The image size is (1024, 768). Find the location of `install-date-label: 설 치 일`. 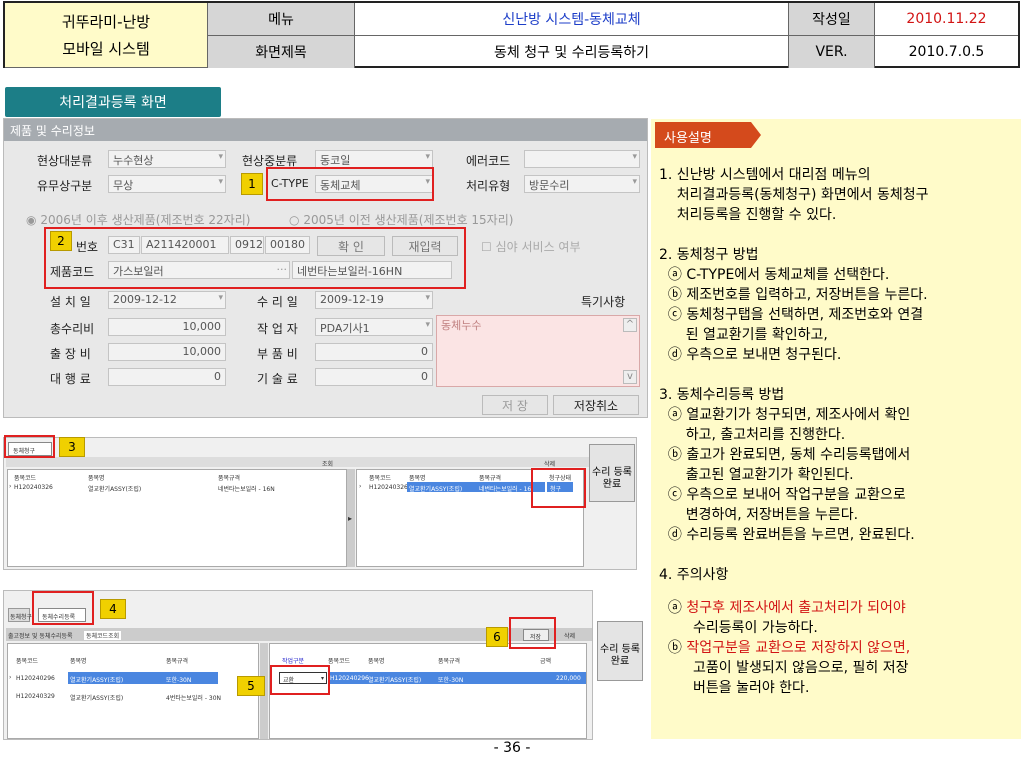

install-date-label: 설 치 일 is located at coordinates (70, 302).